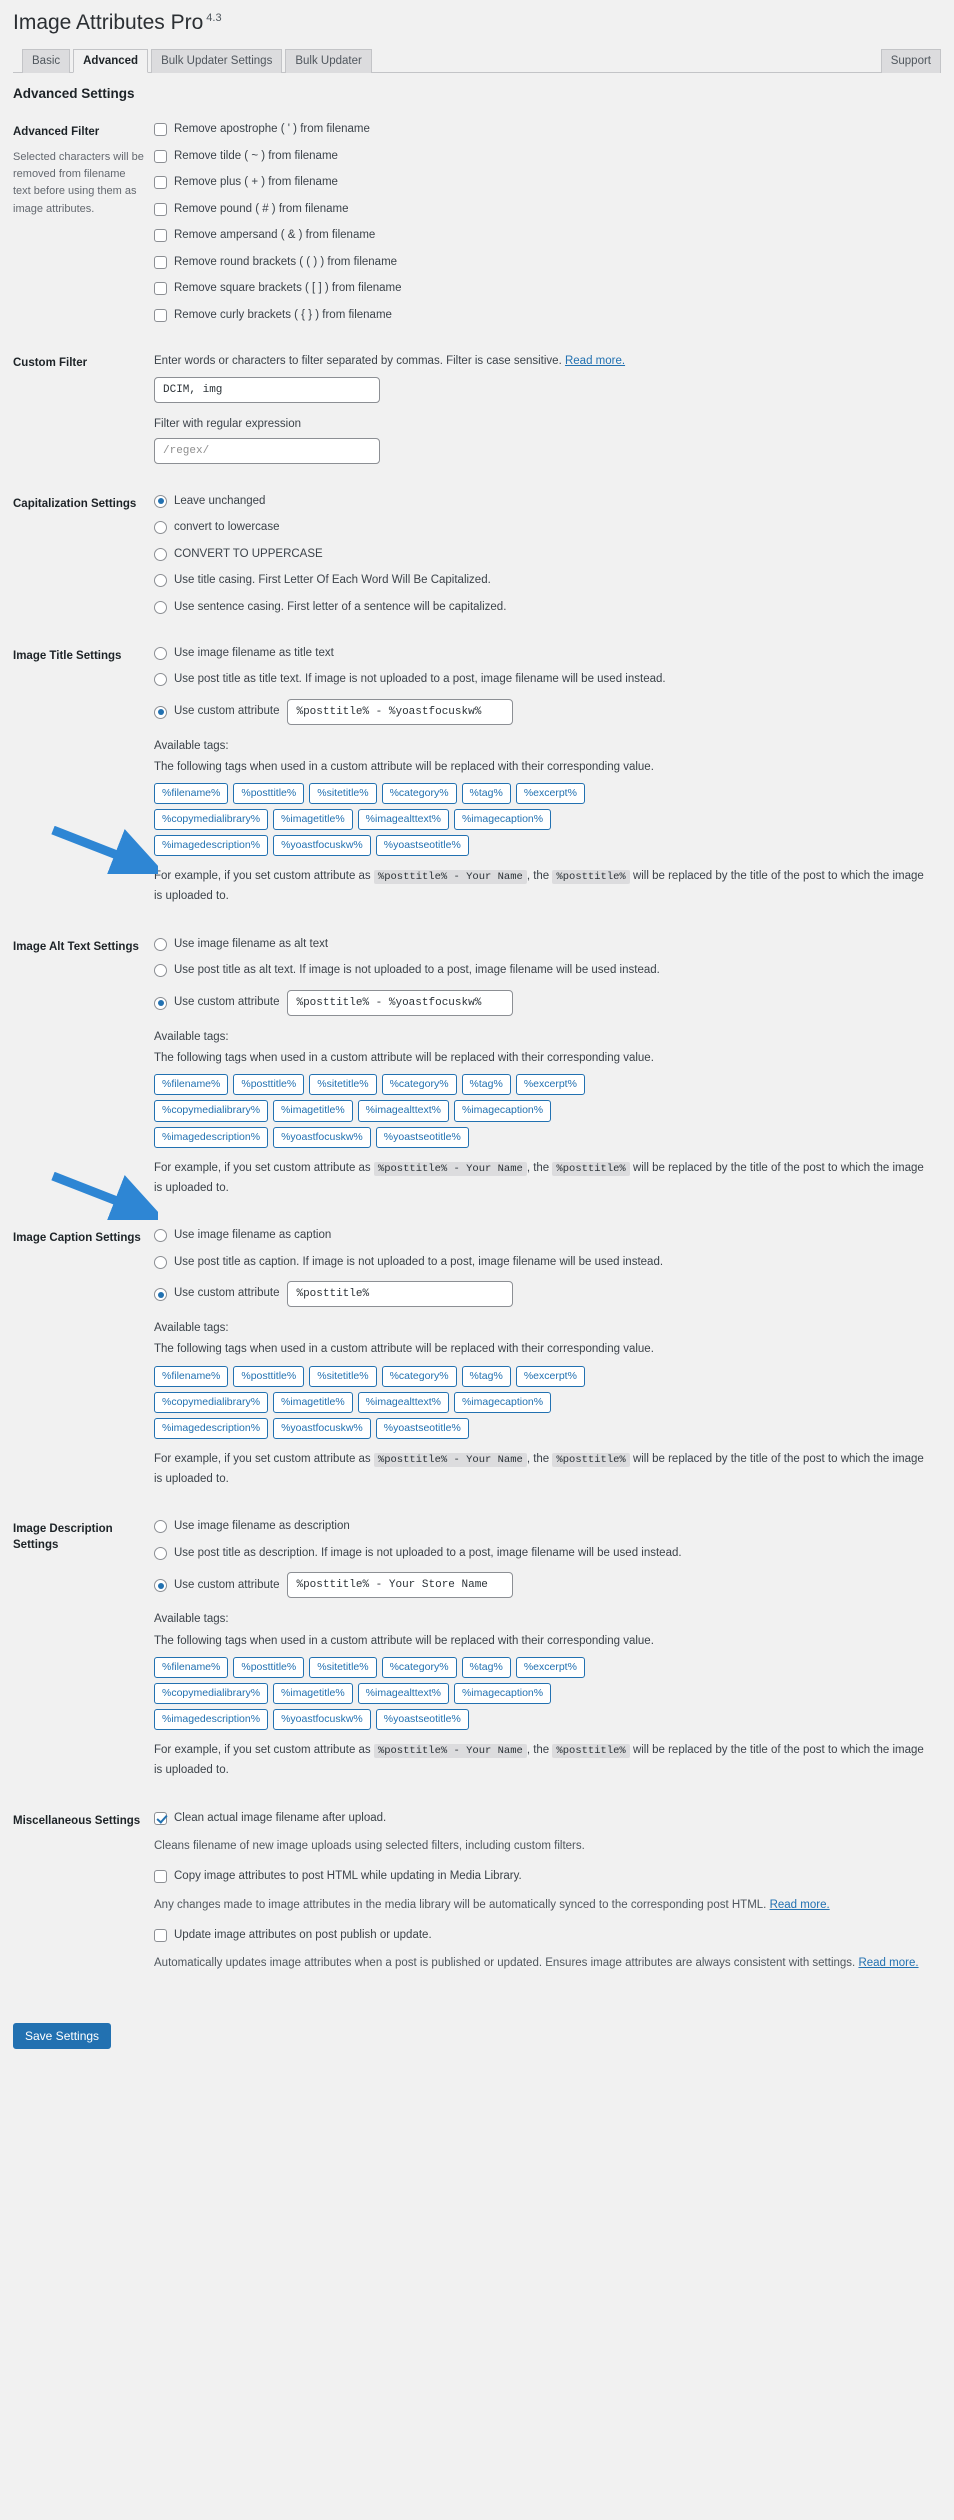 This screenshot has width=954, height=2520. What do you see at coordinates (400, 1294) in the screenshot?
I see `image-caption-custom-input` at bounding box center [400, 1294].